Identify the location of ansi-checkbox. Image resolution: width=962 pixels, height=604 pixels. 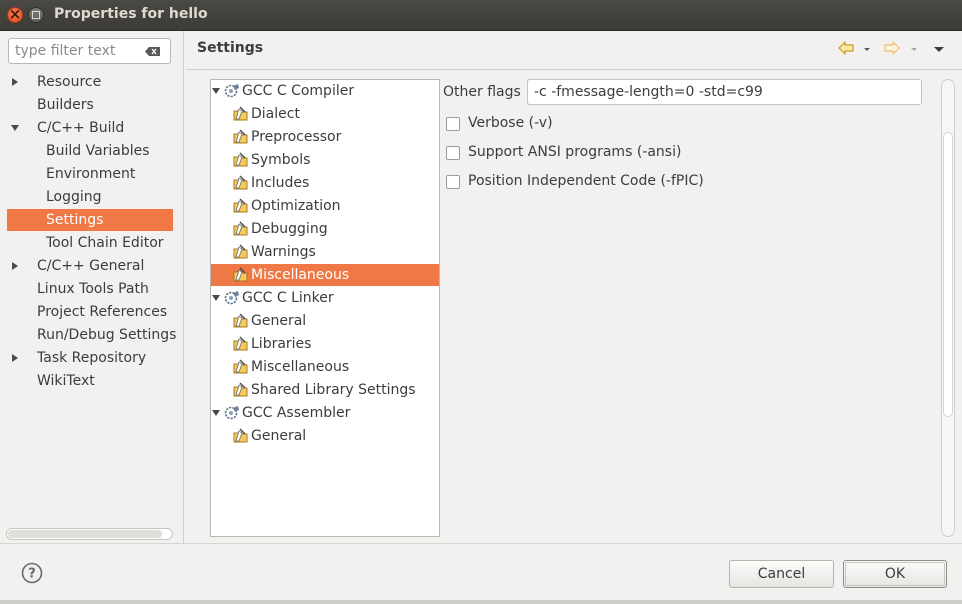
(453, 153).